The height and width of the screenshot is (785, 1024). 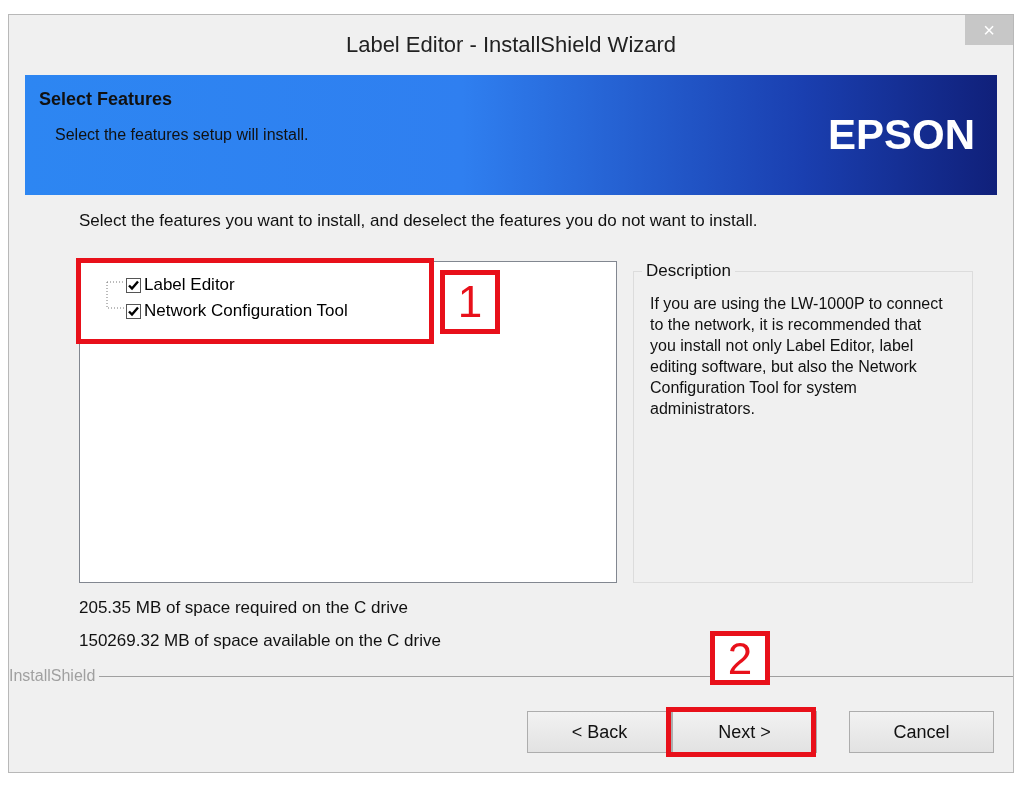 I want to click on instruction-text: Select the features you want to install, and deselect the features you do not want to install., so click(x=419, y=221).